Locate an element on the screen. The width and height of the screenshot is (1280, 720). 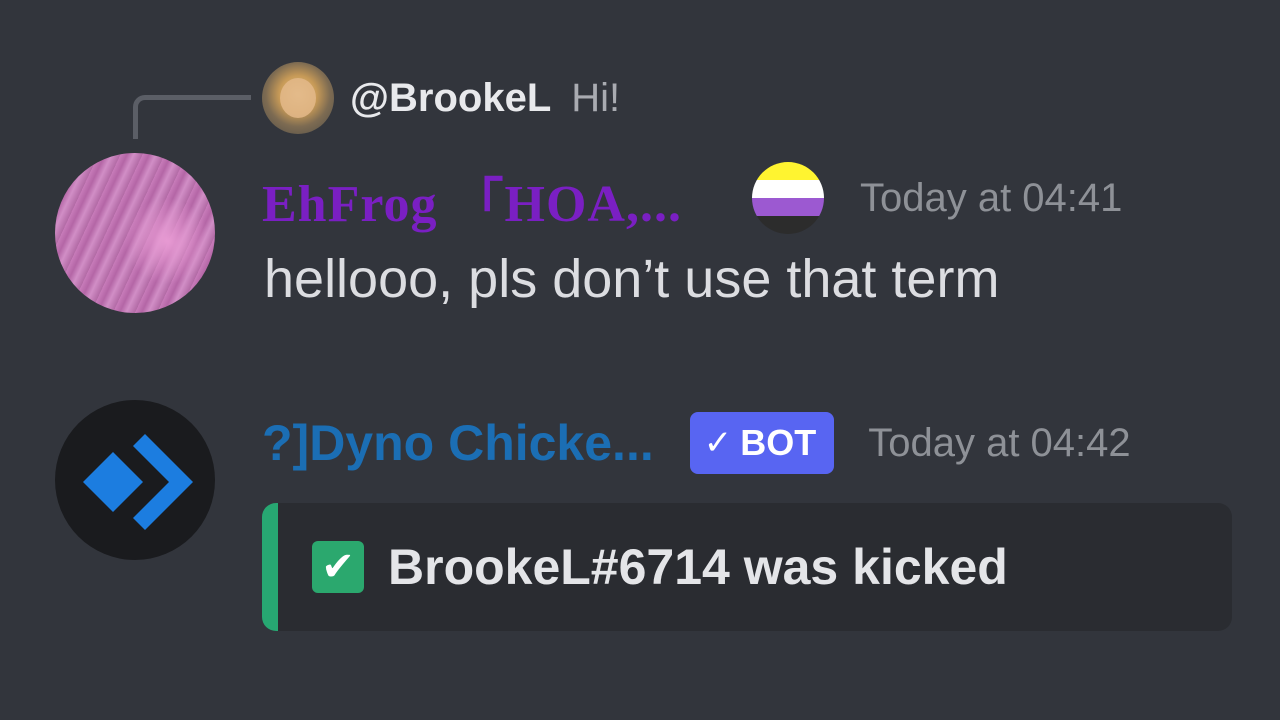
avatar-dyno is located at coordinates (135, 480).